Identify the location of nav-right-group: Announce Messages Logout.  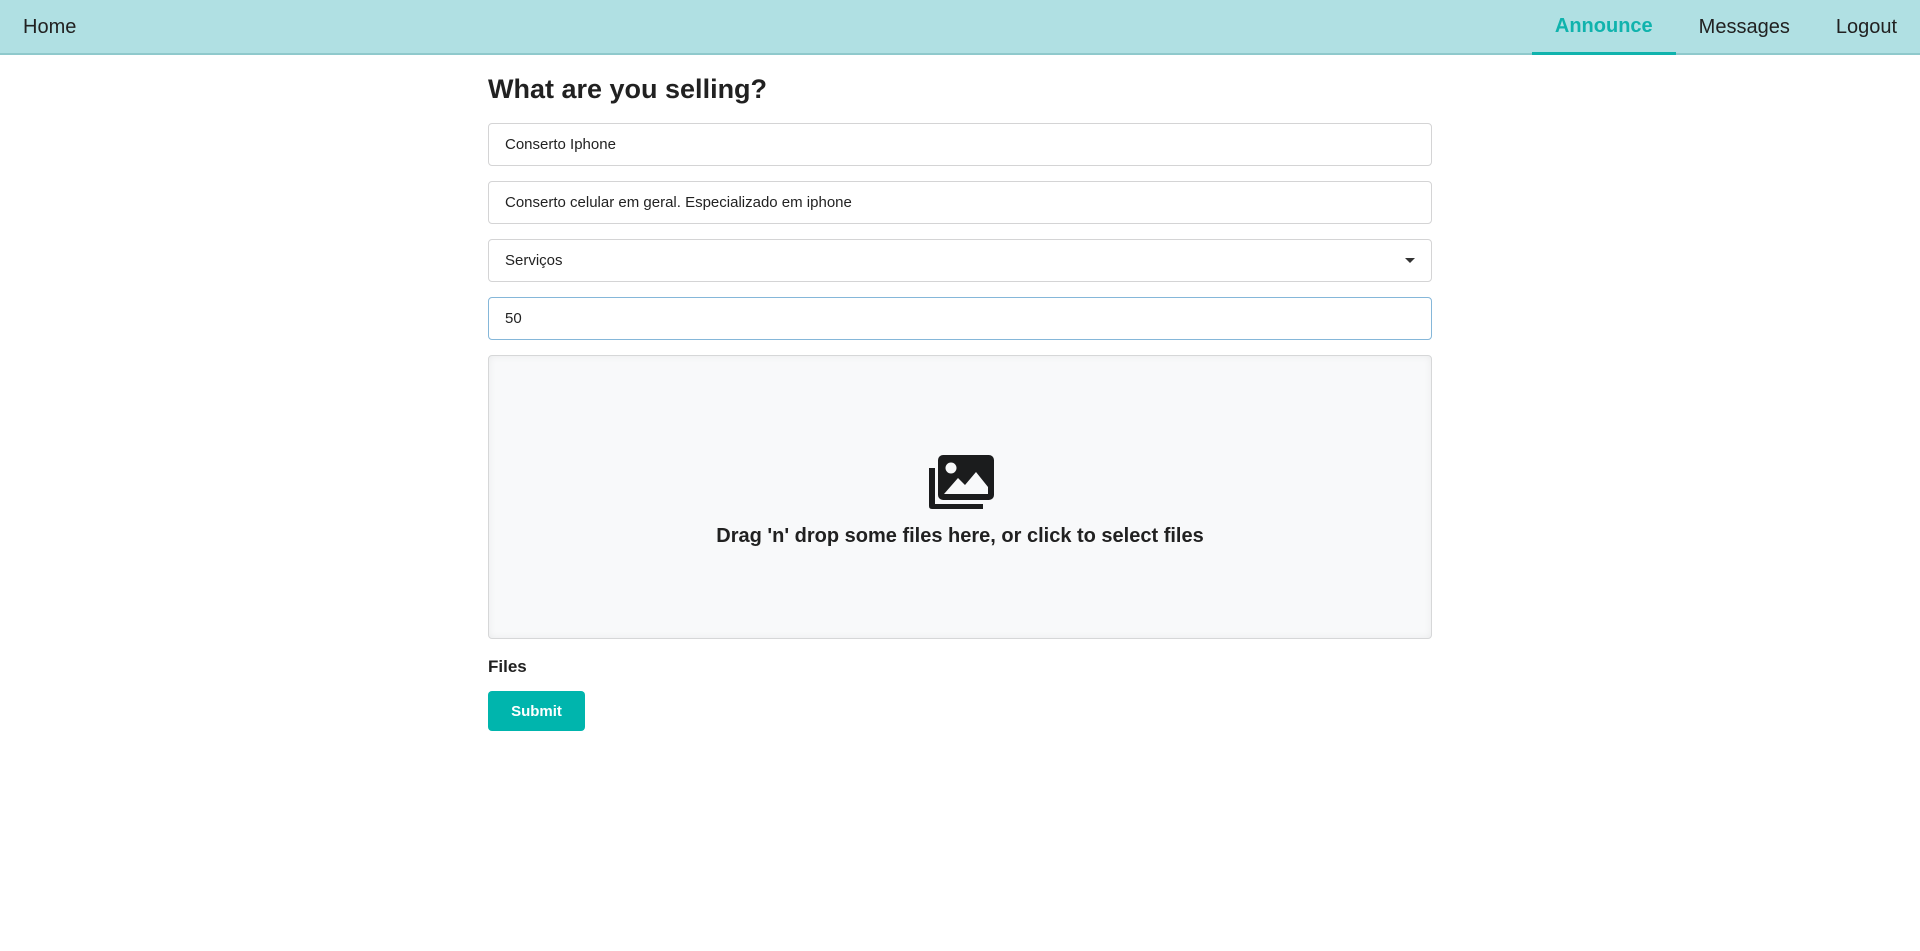
(1725, 27).